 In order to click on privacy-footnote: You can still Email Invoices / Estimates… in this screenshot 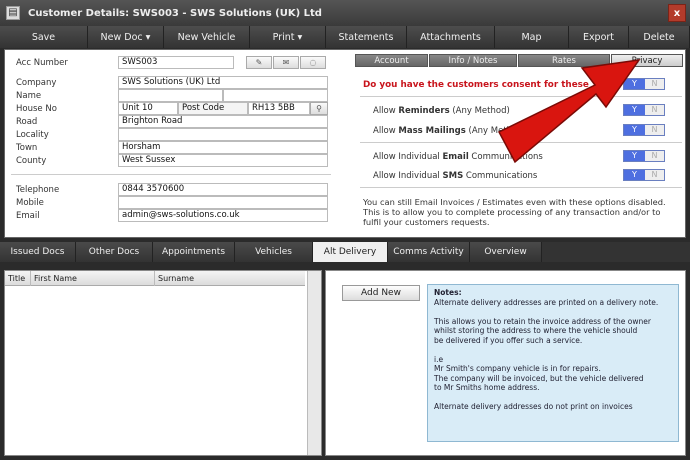, I will do `click(514, 212)`.